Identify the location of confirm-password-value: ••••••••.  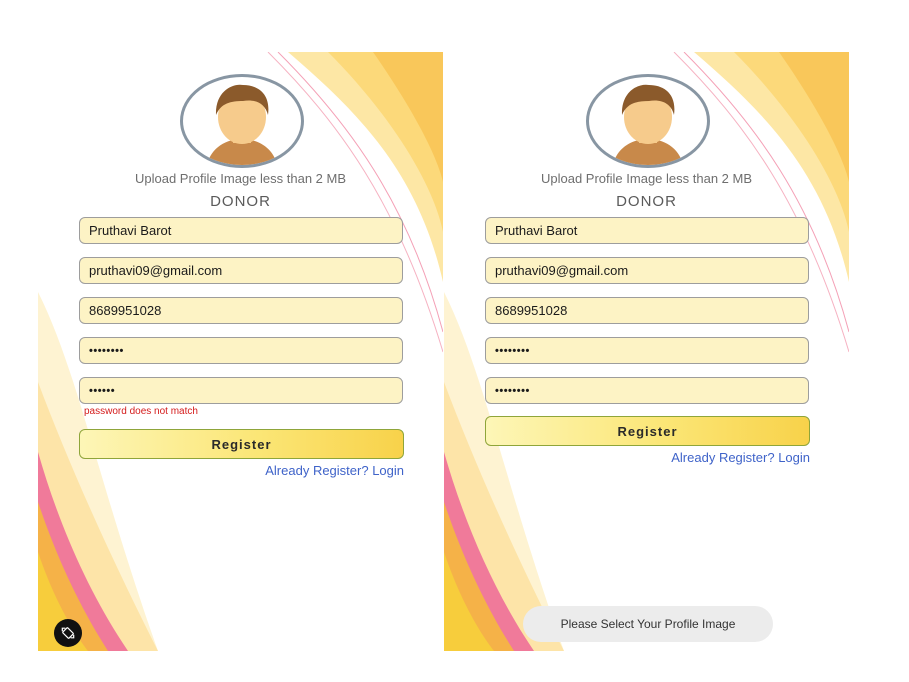
(512, 390).